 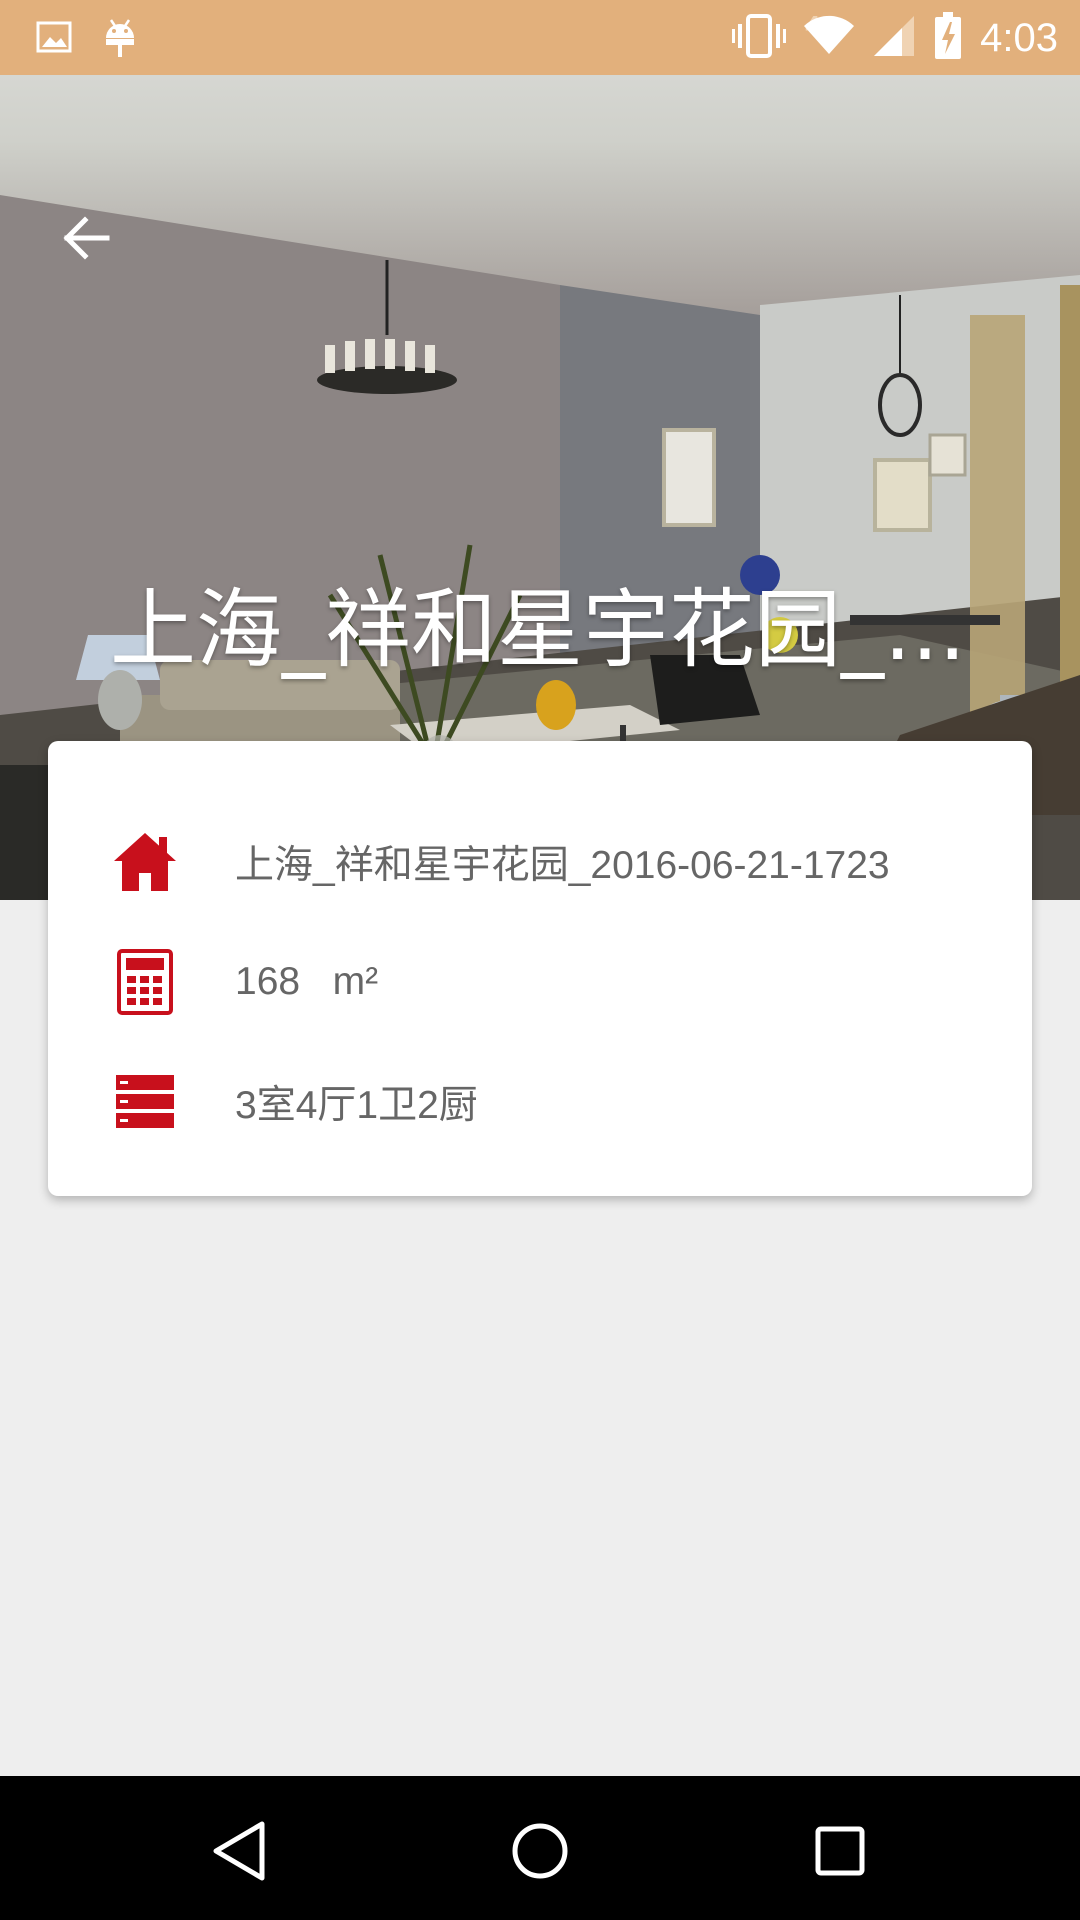 I want to click on nav-home-button, so click(x=540, y=1851).